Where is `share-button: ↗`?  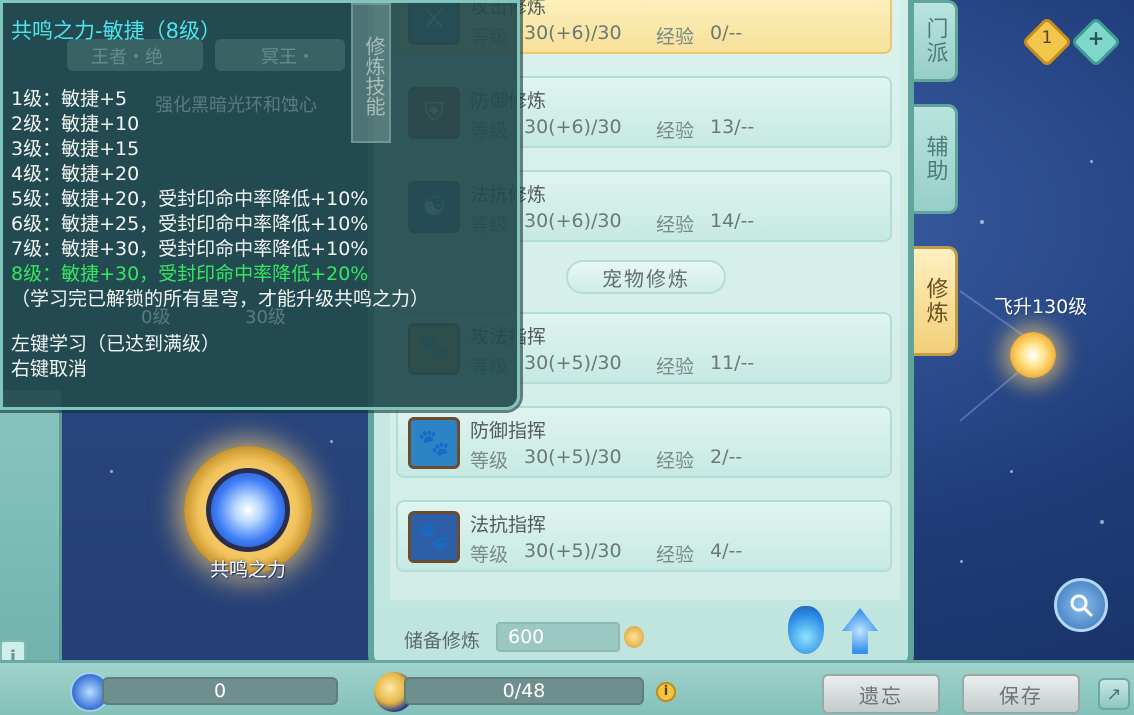 share-button: ↗ is located at coordinates (1114, 694).